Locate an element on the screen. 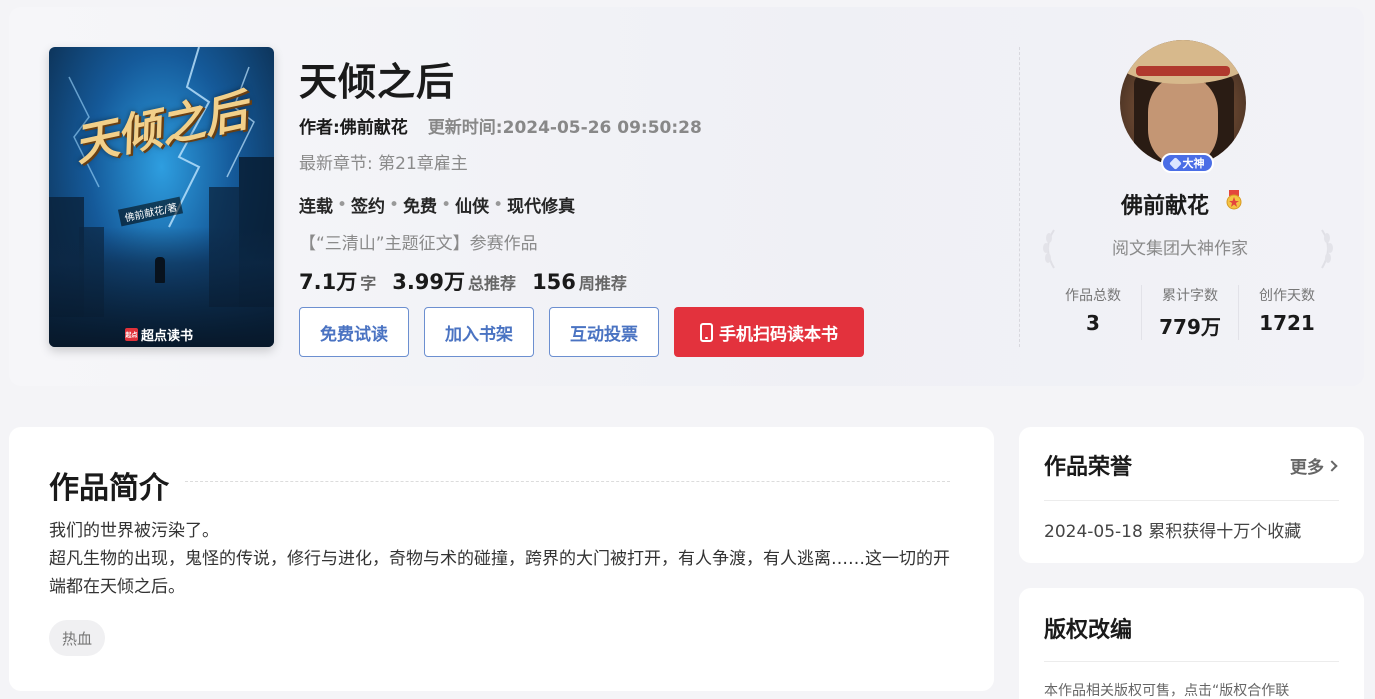 The image size is (1375, 699). badge-icon is located at coordinates (1175, 163).